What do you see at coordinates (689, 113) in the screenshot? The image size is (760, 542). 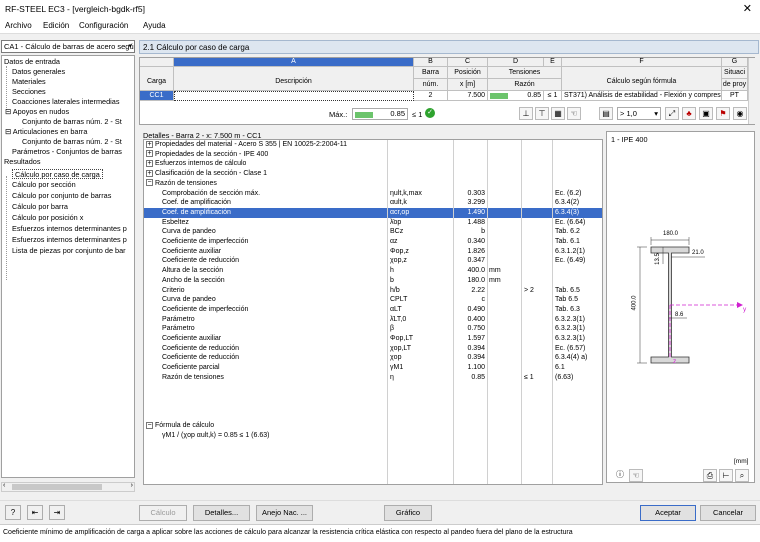 I see `color-scale-icon: ♣` at bounding box center [689, 113].